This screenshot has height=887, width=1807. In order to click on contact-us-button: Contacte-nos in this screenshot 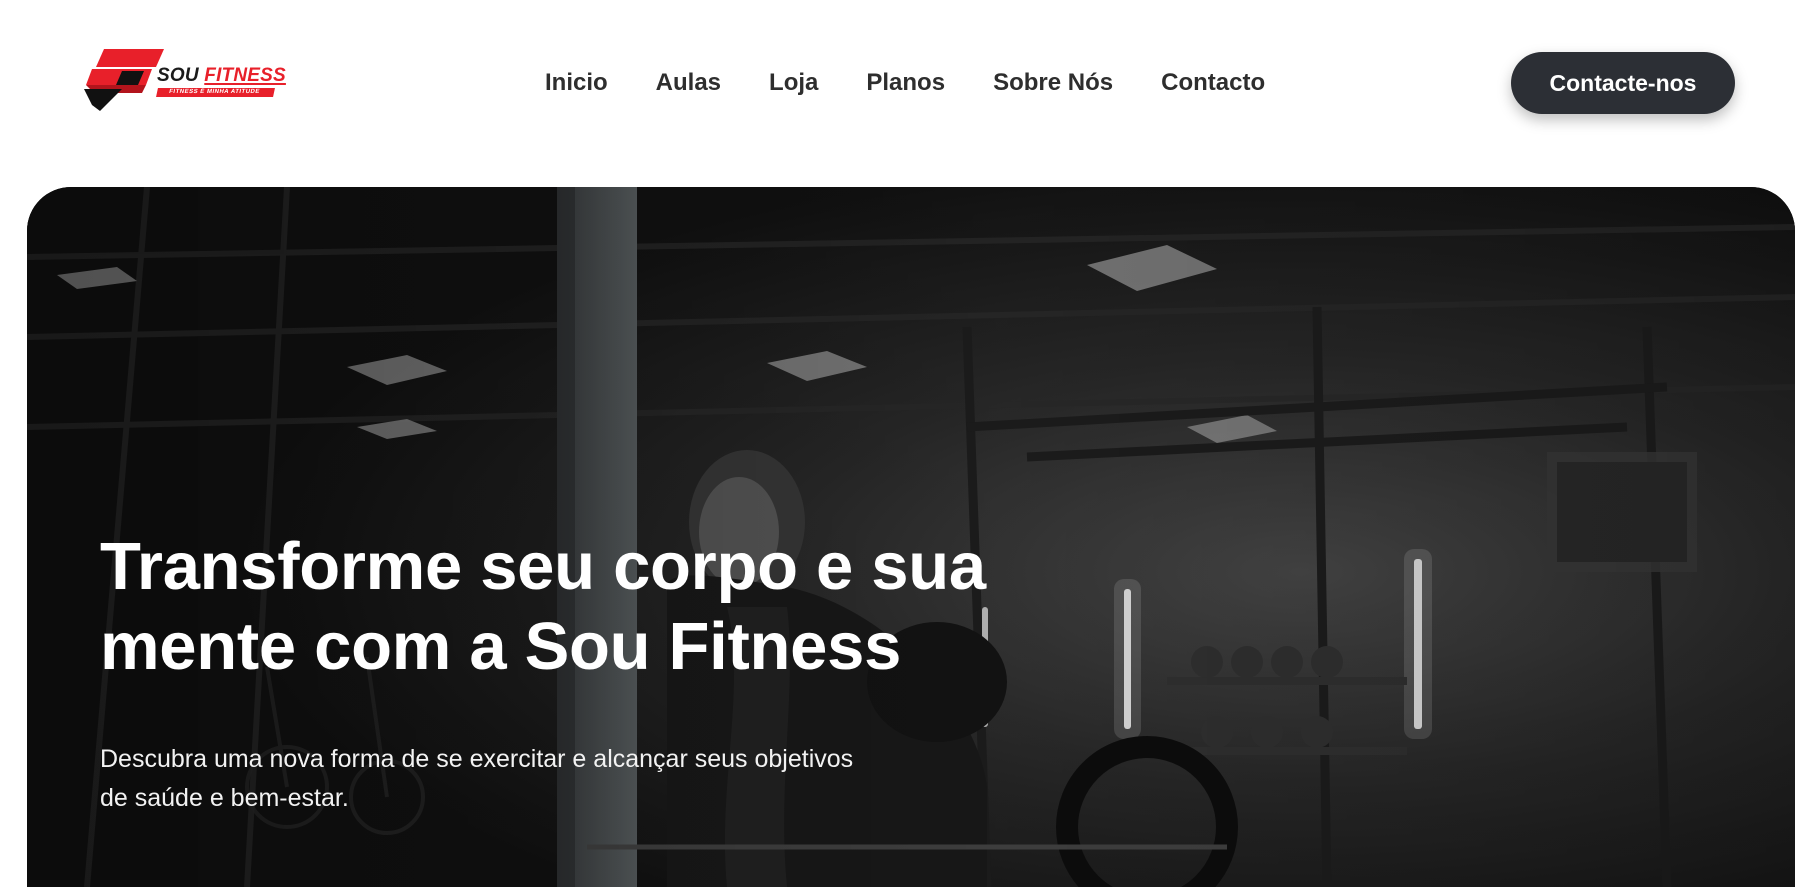, I will do `click(1623, 83)`.